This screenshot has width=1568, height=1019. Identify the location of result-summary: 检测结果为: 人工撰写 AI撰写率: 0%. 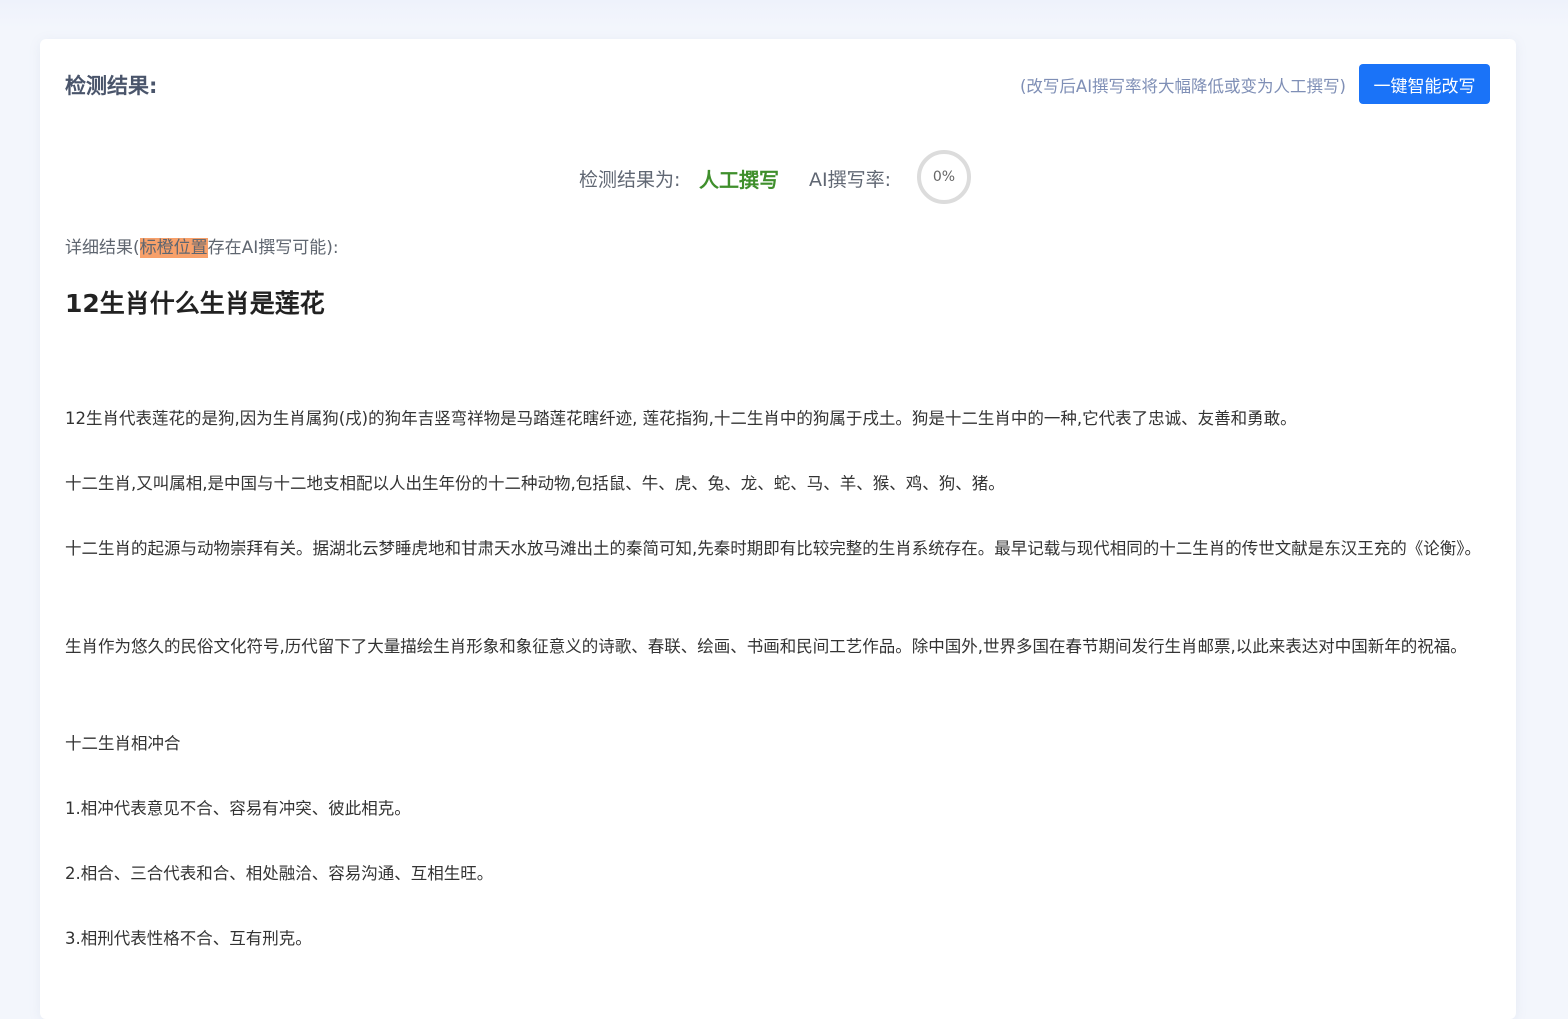
(778, 178).